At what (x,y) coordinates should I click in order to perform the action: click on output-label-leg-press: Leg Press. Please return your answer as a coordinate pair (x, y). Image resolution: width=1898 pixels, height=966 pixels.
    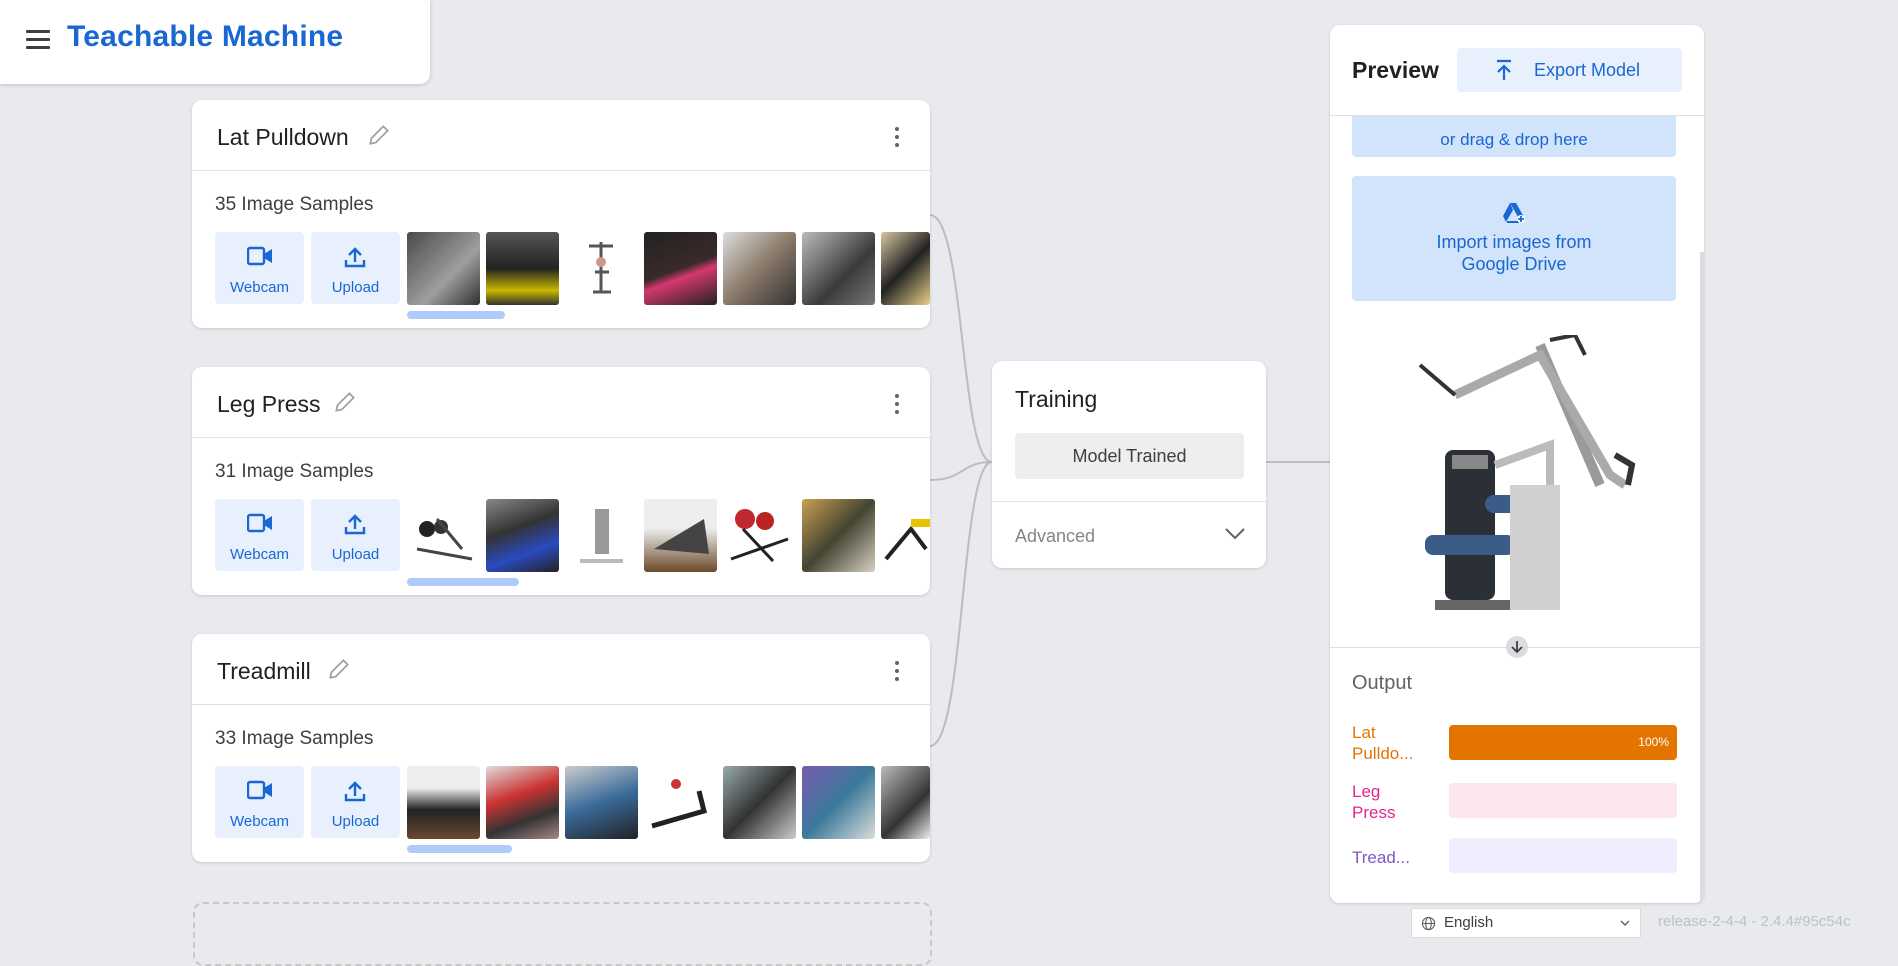
    Looking at the image, I should click on (1374, 802).